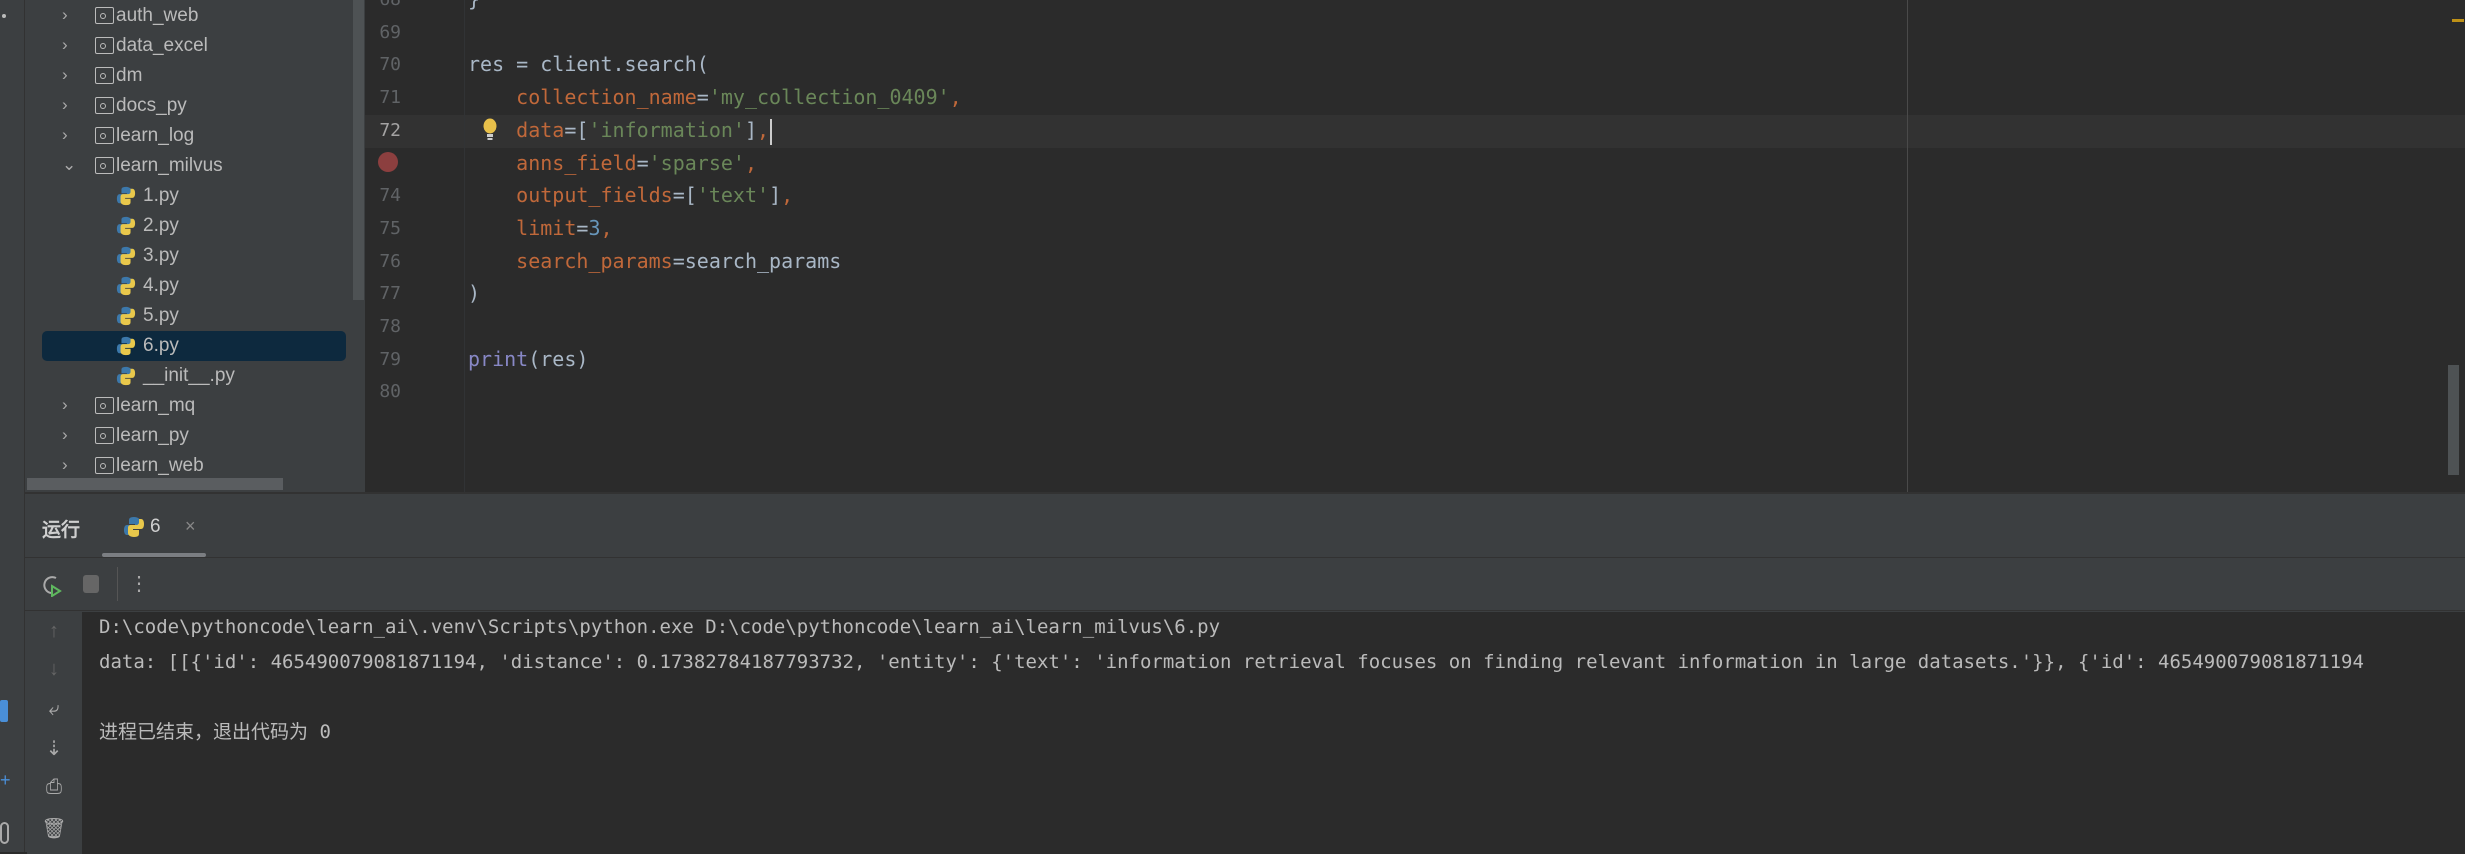  What do you see at coordinates (195, 106) in the screenshot?
I see `tree-folder: › docs_py` at bounding box center [195, 106].